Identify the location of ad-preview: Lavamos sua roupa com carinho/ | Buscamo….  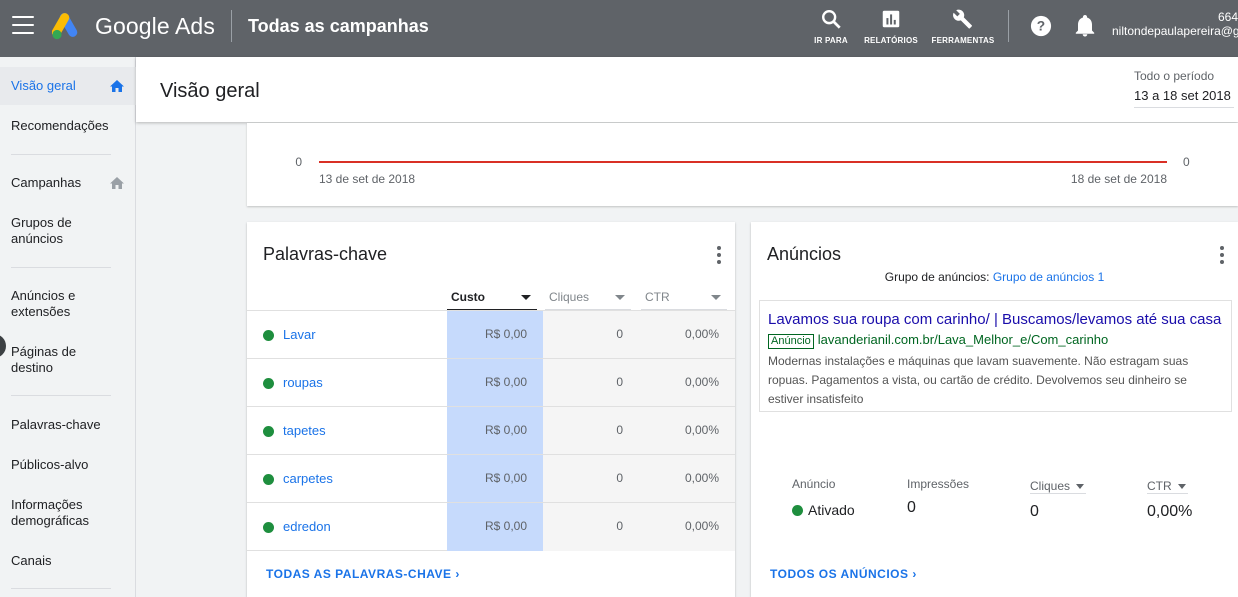
(995, 356).